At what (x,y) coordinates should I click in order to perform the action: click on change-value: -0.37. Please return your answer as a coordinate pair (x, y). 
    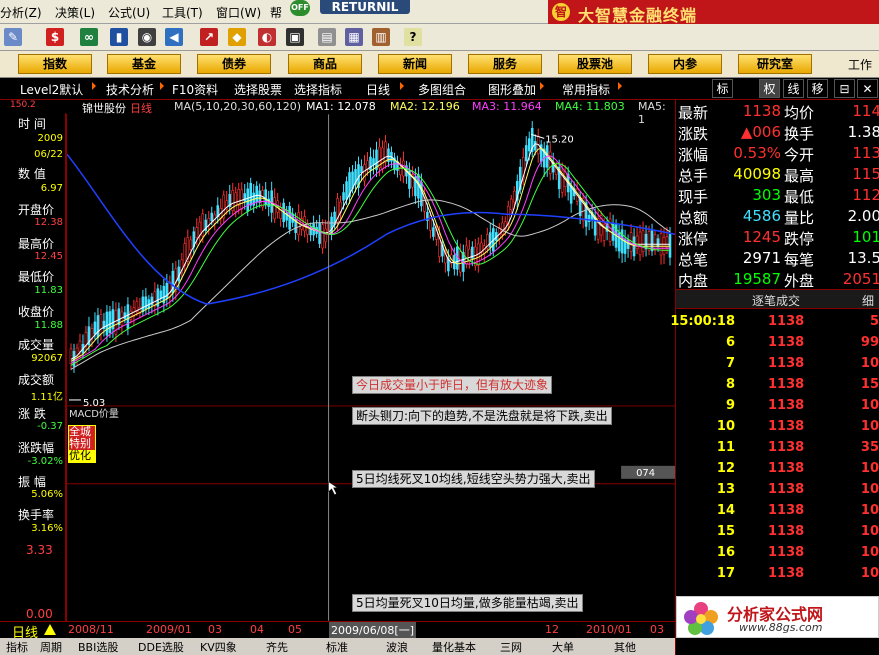
    Looking at the image, I should click on (50, 426).